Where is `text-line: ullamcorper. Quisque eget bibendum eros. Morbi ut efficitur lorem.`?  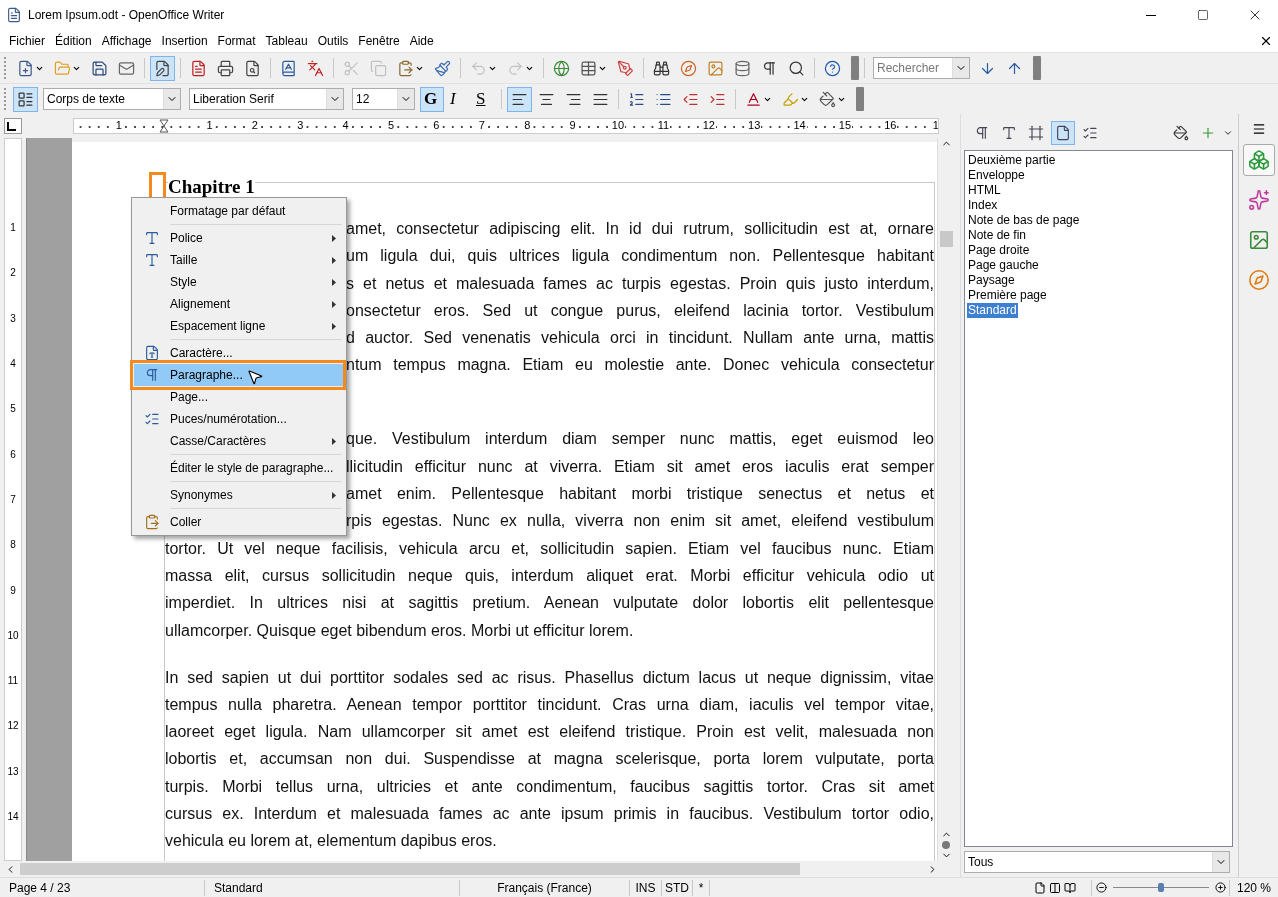
text-line: ullamcorper. Quisque eget bibendum eros. Morbi ut efficitur lorem. is located at coordinates (400, 630).